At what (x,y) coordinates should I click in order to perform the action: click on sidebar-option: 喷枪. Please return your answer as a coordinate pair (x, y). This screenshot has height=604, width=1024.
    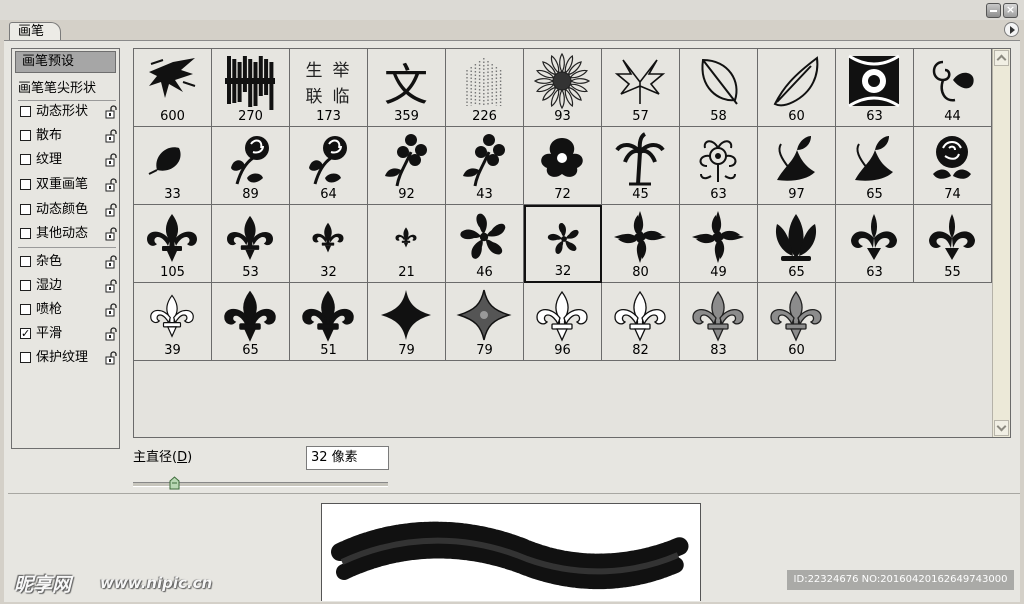
    Looking at the image, I should click on (69, 310).